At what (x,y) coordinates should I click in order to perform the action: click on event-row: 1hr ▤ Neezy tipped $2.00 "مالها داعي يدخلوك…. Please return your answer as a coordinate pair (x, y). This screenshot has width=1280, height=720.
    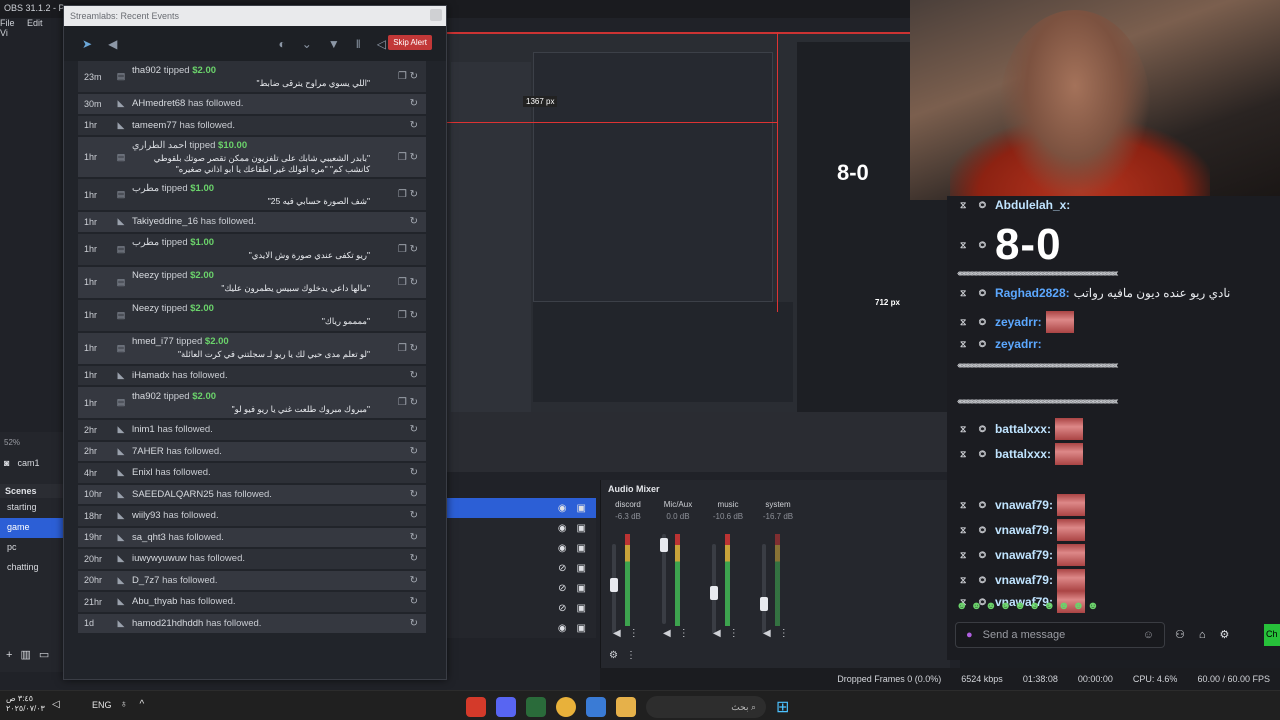
    Looking at the image, I should click on (252, 283).